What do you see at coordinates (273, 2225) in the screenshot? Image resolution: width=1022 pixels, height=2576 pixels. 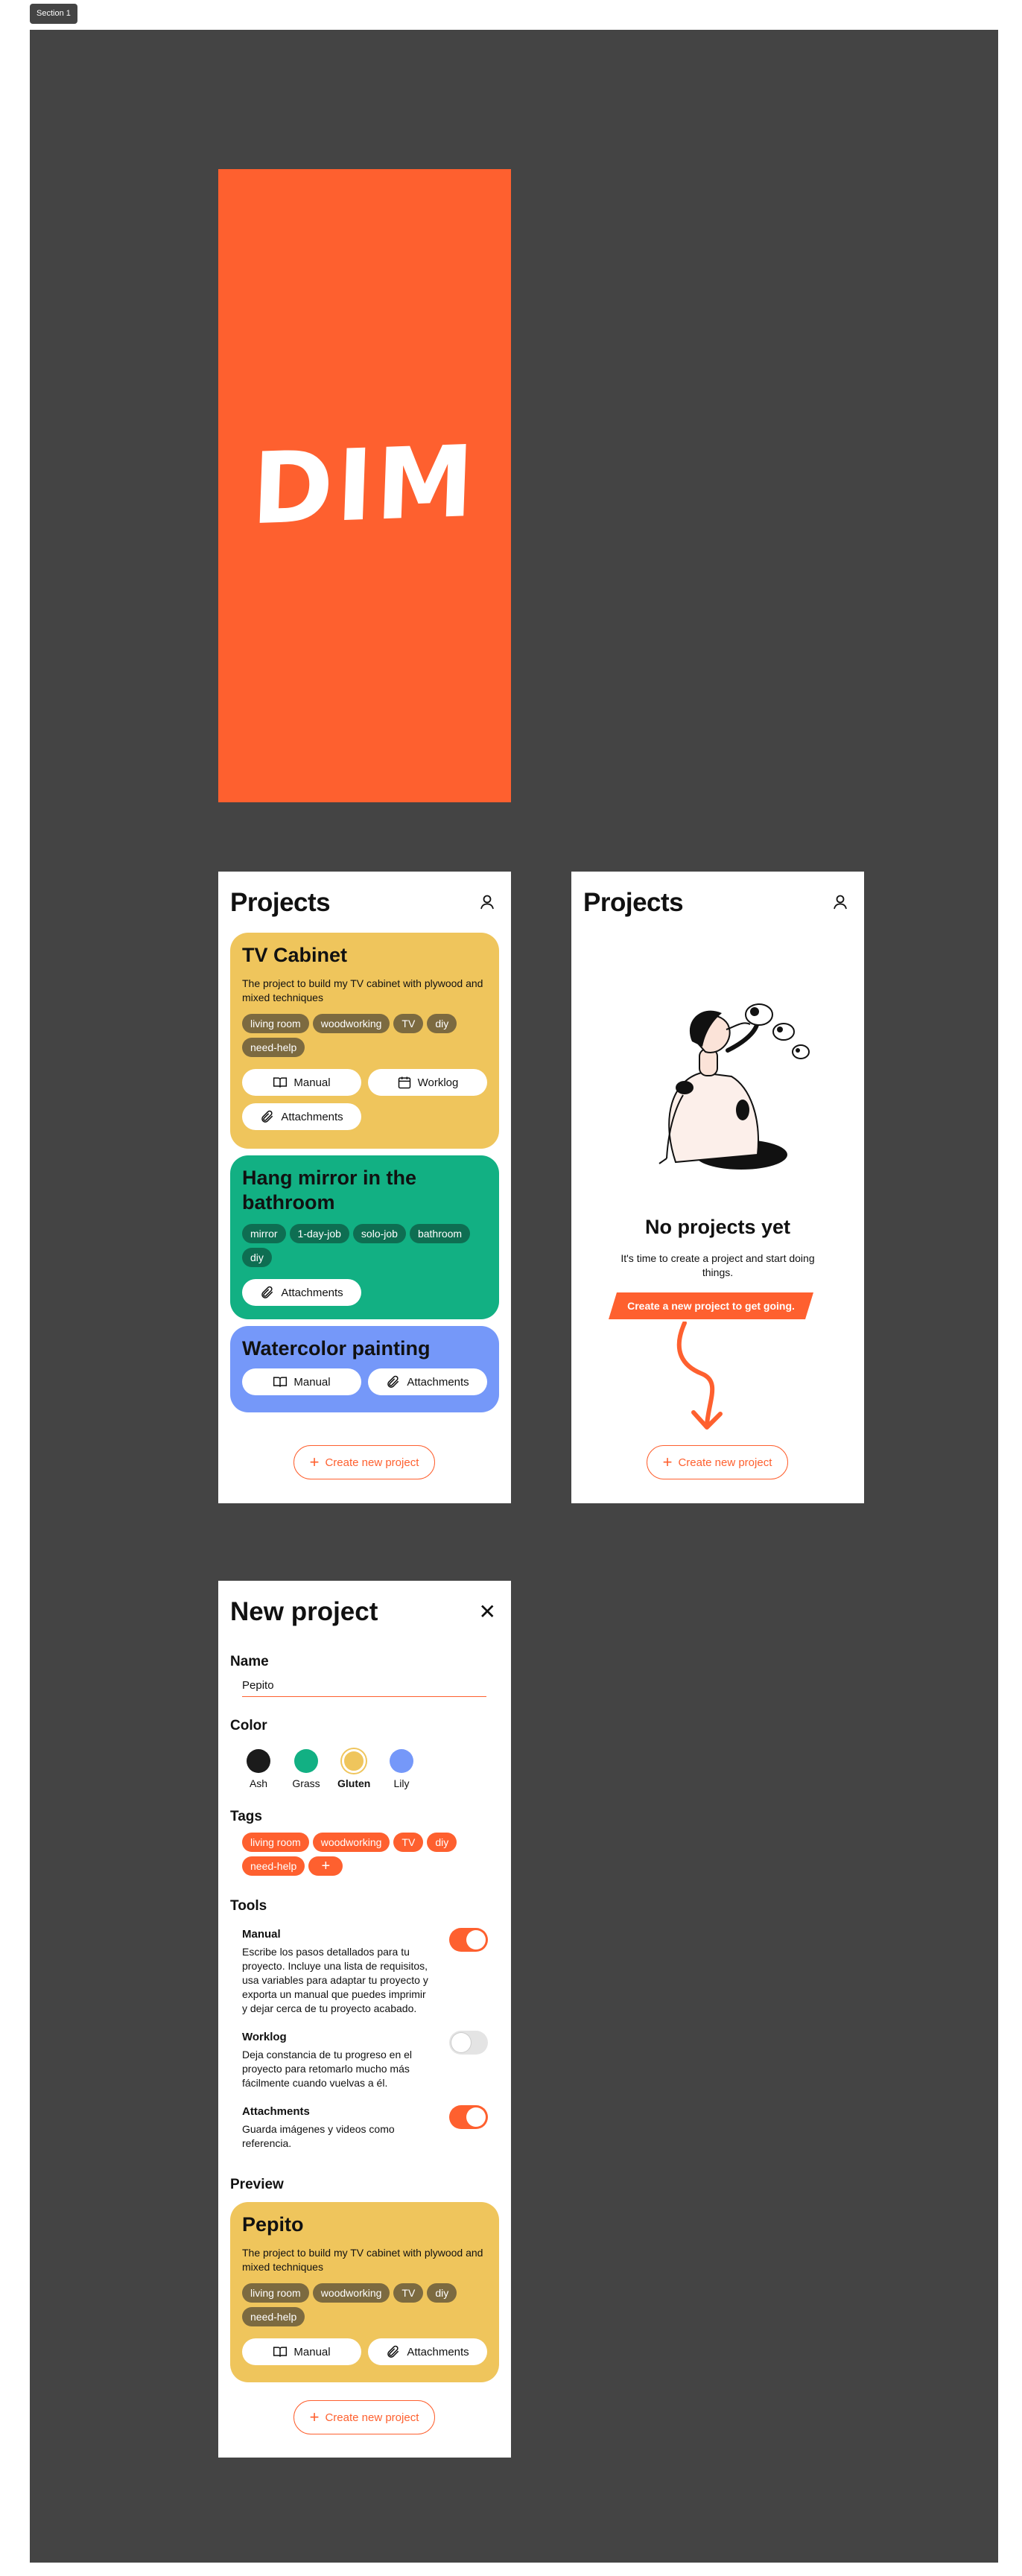 I see `card-title: Pepito` at bounding box center [273, 2225].